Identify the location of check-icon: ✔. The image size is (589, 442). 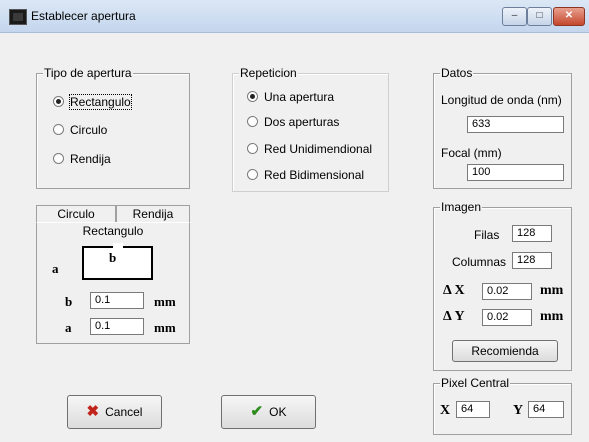
(257, 411).